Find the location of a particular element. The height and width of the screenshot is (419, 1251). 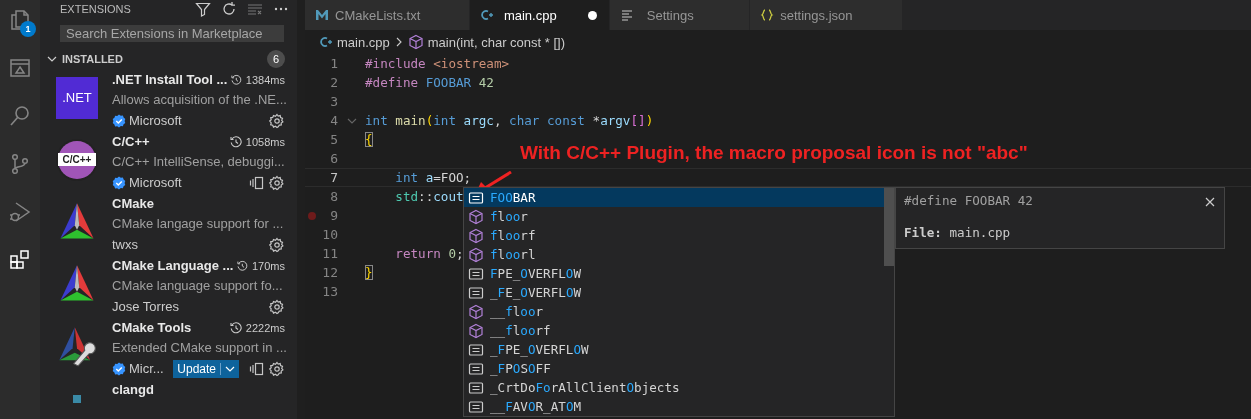

file-text: File: main.cpp is located at coordinates (958, 232).